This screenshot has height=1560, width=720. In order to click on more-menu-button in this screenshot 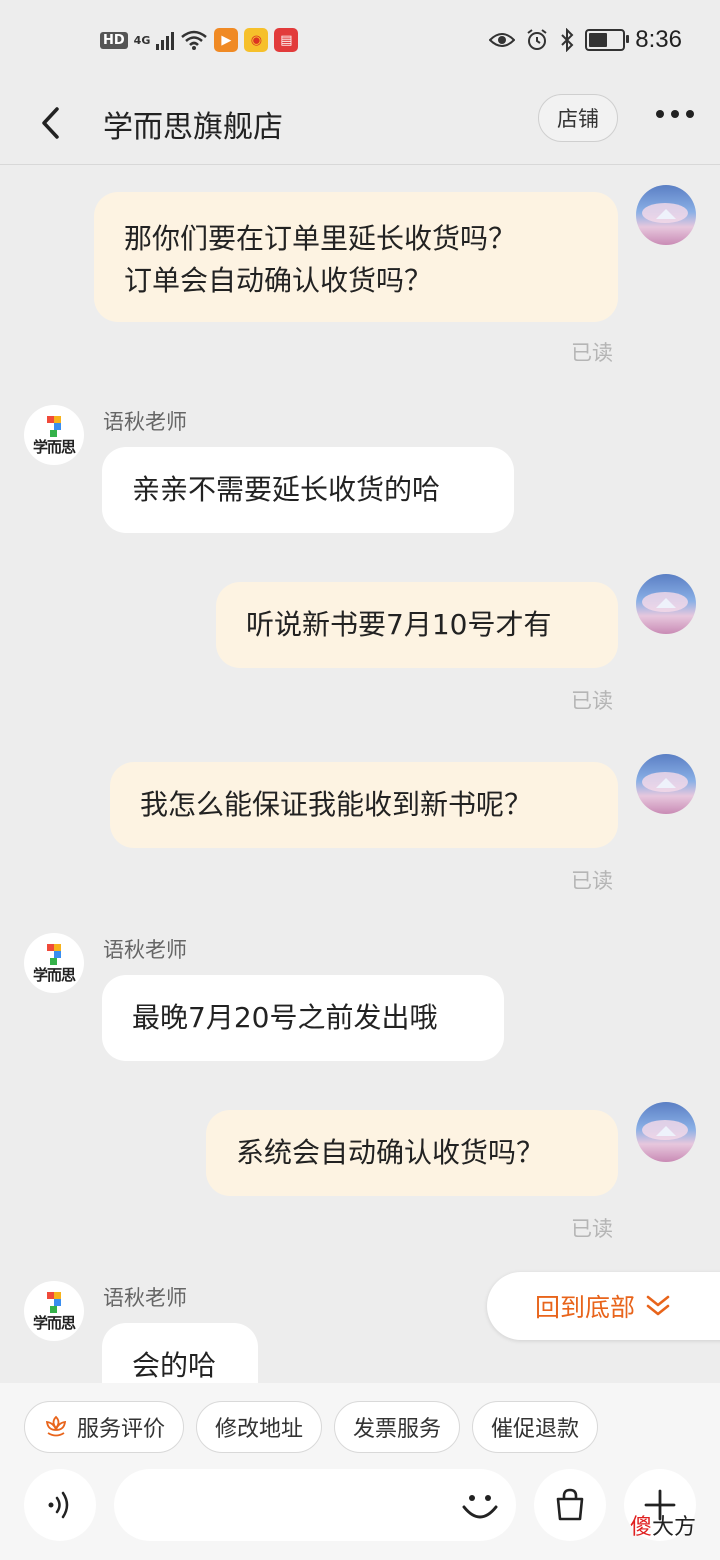, I will do `click(675, 114)`.